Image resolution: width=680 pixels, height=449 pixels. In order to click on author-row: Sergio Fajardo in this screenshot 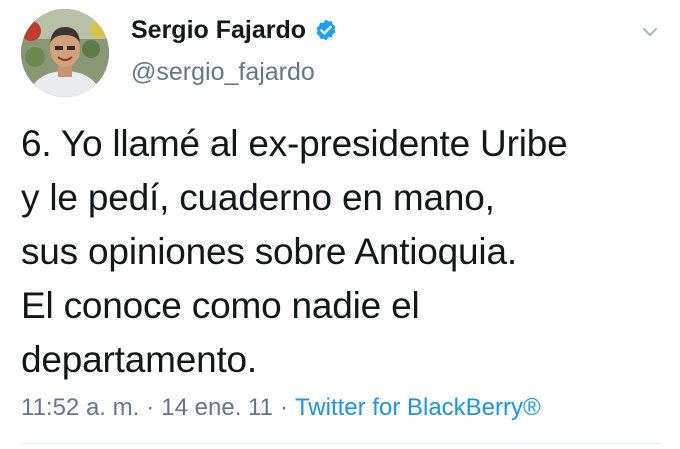, I will do `click(234, 30)`.